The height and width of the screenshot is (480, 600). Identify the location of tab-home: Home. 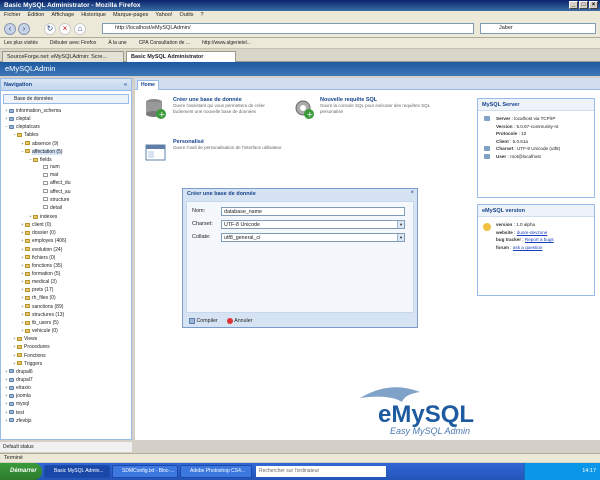
(148, 85).